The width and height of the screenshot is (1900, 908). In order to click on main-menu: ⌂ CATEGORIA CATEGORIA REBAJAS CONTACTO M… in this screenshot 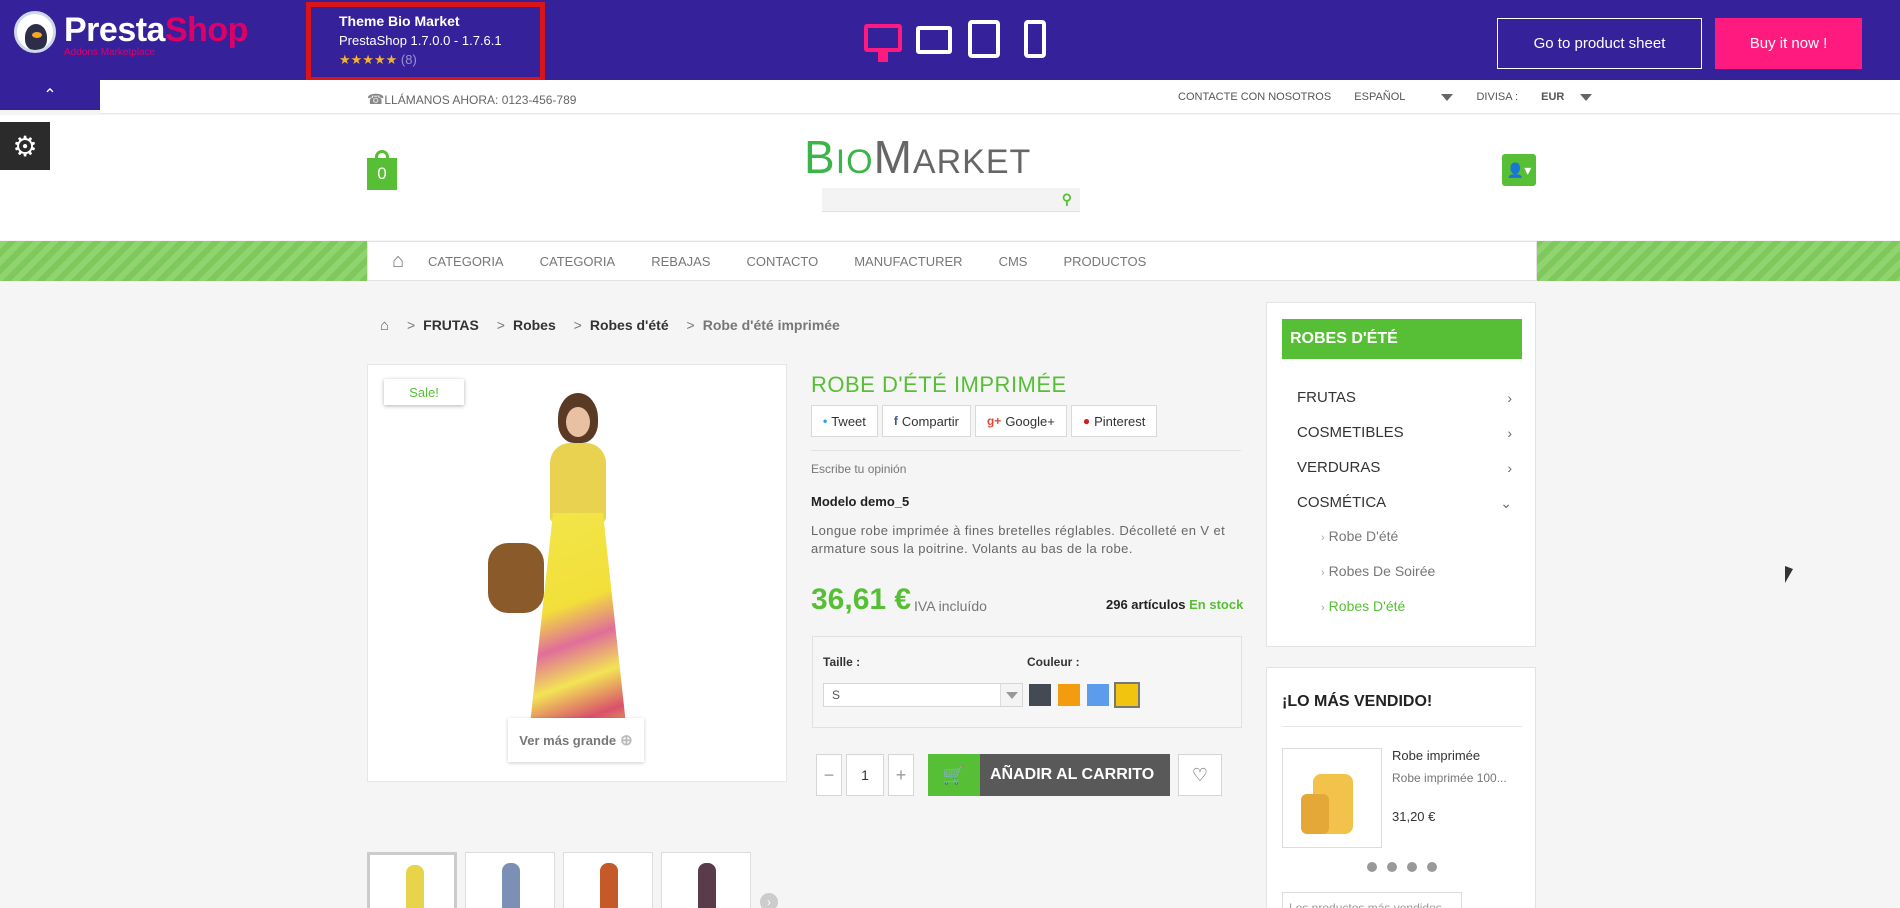, I will do `click(952, 261)`.